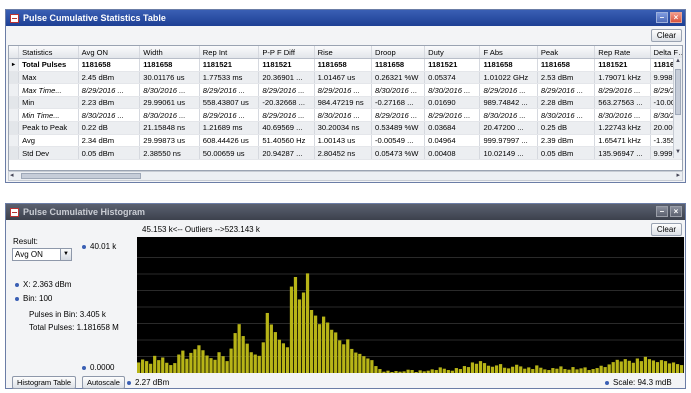 The height and width of the screenshot is (393, 691). Describe the element at coordinates (622, 128) in the screenshot. I see `table-cell: 1.22743 kHz` at that location.